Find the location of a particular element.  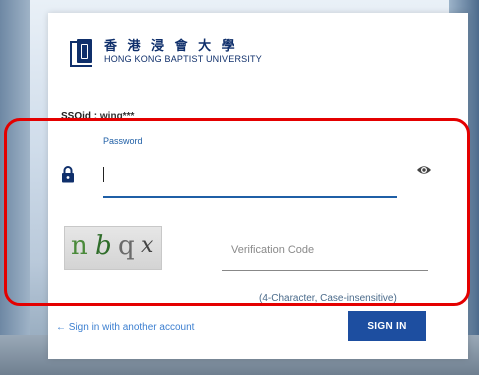

switch-account-link: ← Sign in with another account is located at coordinates (125, 327).